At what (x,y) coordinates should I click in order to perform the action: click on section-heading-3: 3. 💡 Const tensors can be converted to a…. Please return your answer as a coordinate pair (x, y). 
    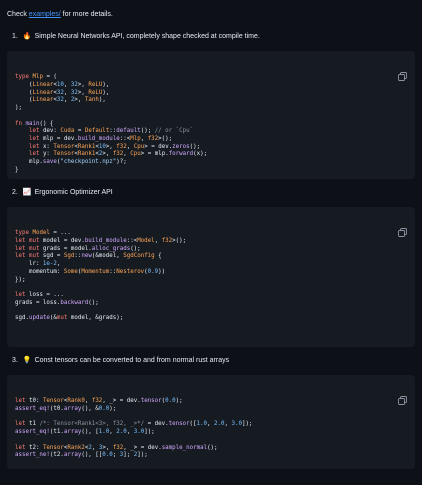
    Looking at the image, I should click on (213, 361).